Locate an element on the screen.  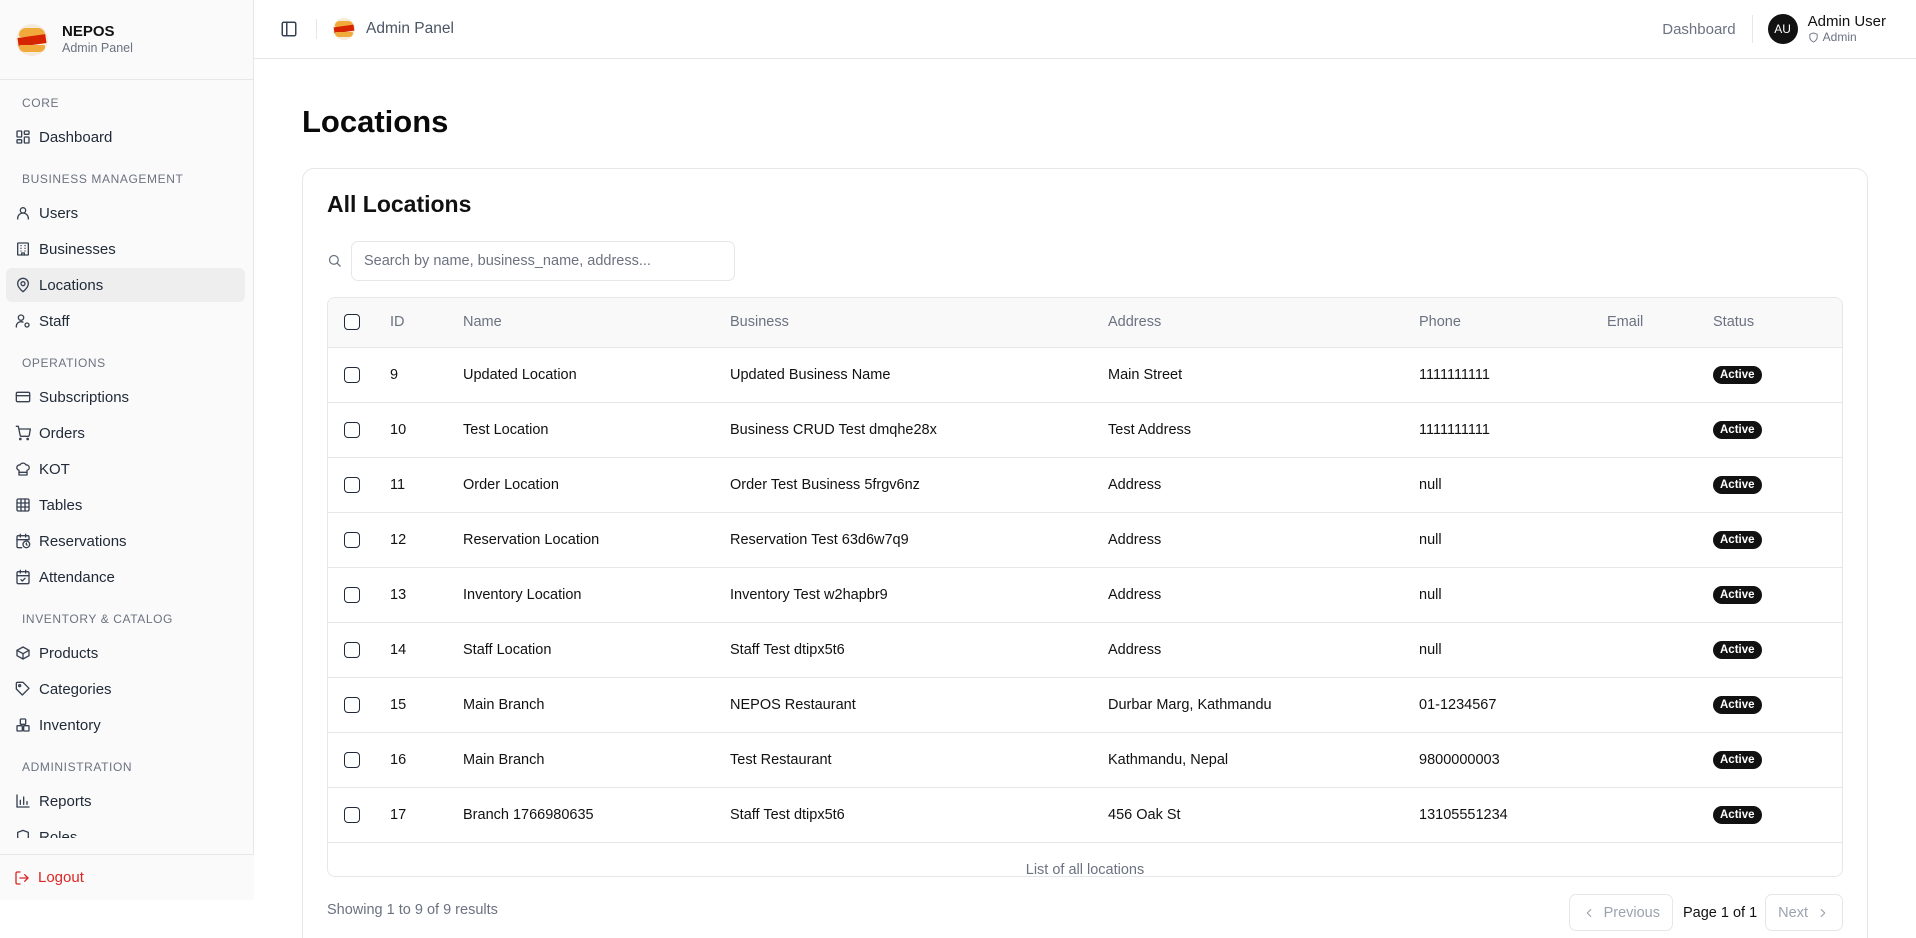
nav-group-title: OPERATIONS is located at coordinates (64, 363).